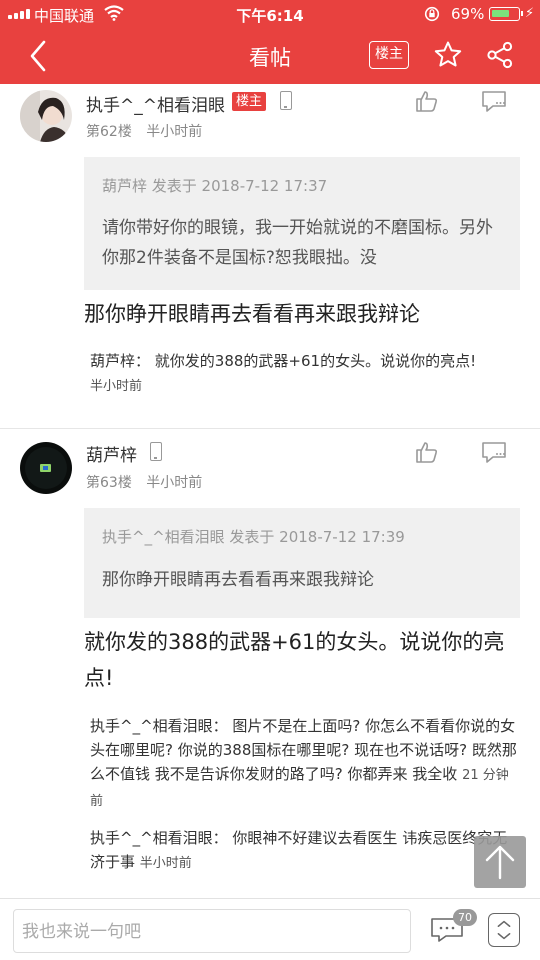  What do you see at coordinates (432, 14) in the screenshot?
I see `rotation-lock-icon` at bounding box center [432, 14].